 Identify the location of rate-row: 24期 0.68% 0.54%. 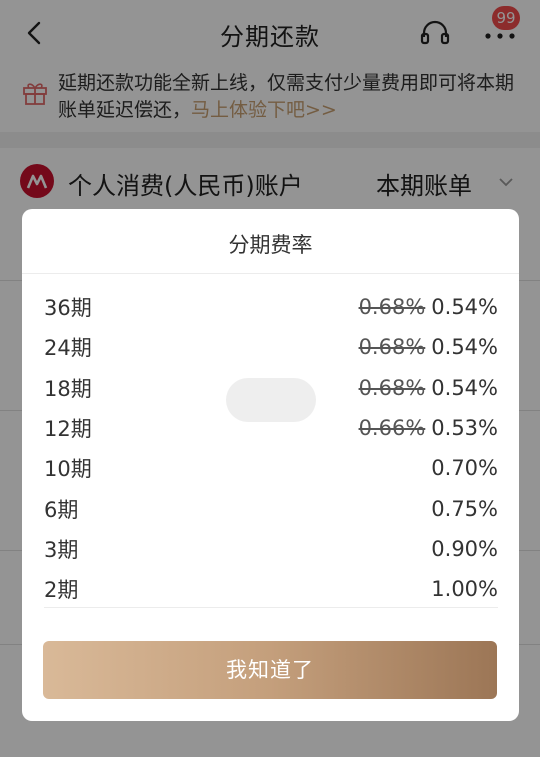
(271, 347).